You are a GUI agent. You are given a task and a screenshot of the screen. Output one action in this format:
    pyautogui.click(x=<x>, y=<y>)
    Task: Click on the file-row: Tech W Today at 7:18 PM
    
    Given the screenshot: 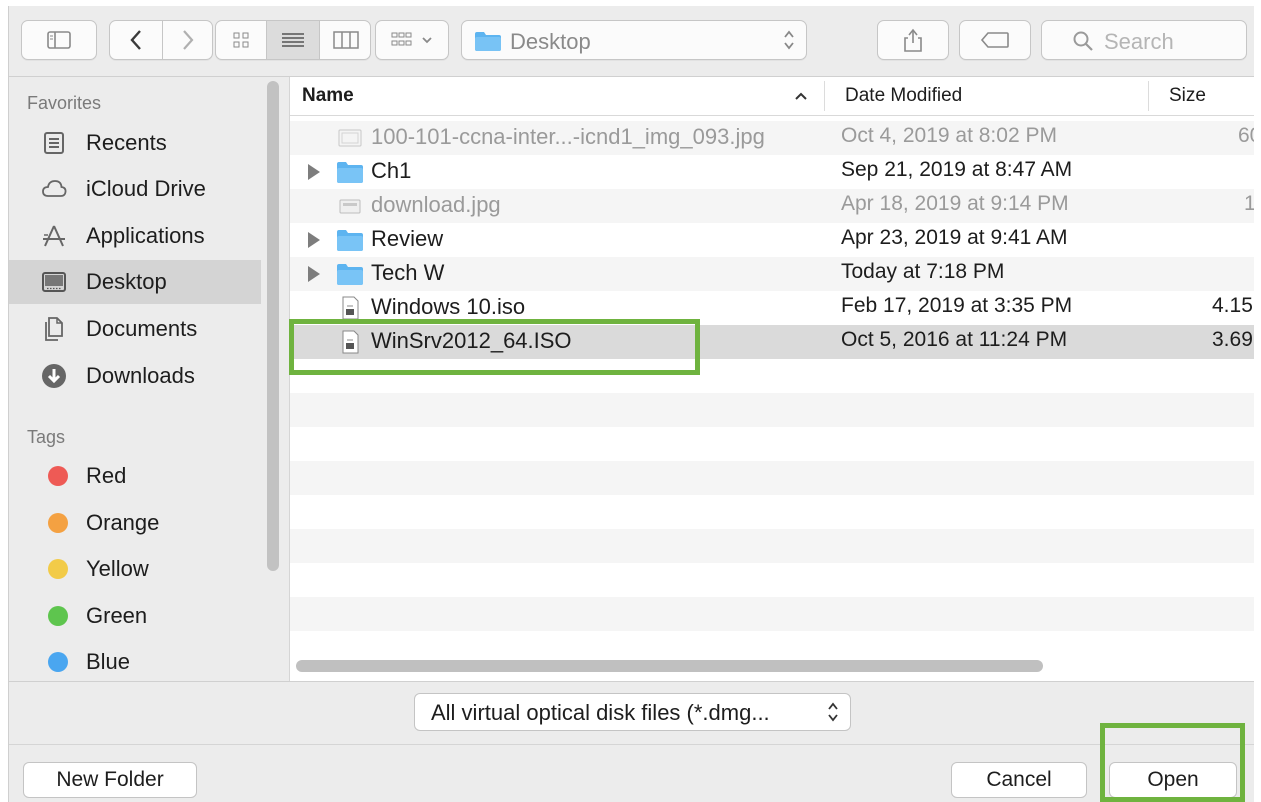 What is the action you would take?
    pyautogui.click(x=772, y=274)
    